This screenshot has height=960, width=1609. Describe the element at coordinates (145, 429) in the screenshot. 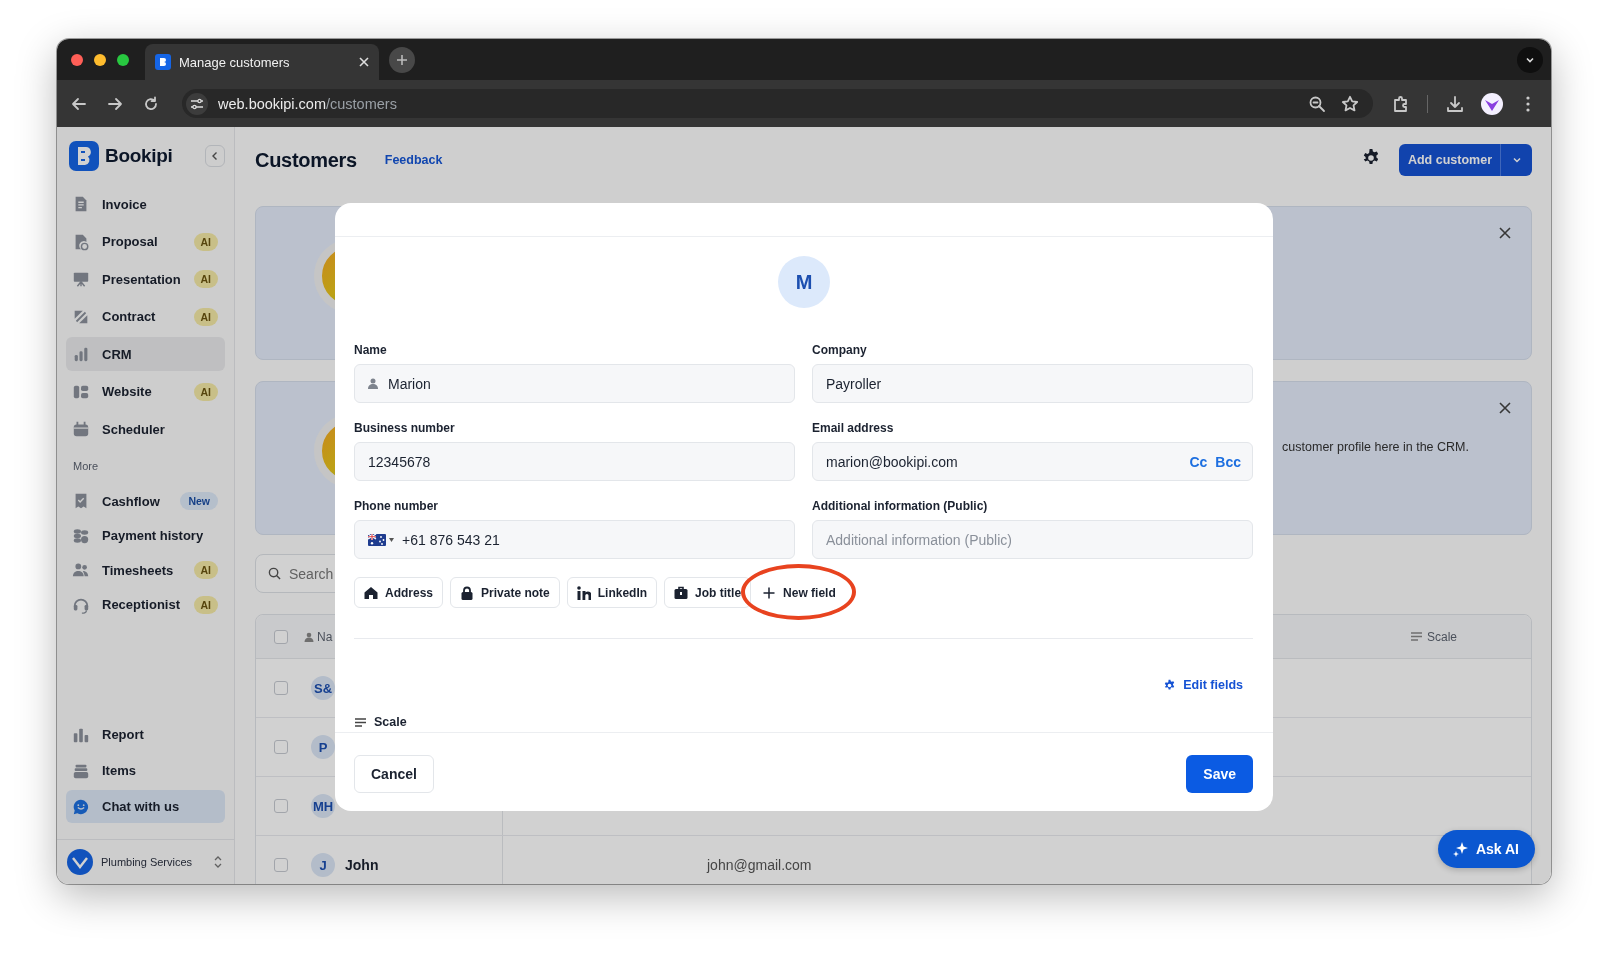

I see `sidebar-item: Scheduler` at that location.